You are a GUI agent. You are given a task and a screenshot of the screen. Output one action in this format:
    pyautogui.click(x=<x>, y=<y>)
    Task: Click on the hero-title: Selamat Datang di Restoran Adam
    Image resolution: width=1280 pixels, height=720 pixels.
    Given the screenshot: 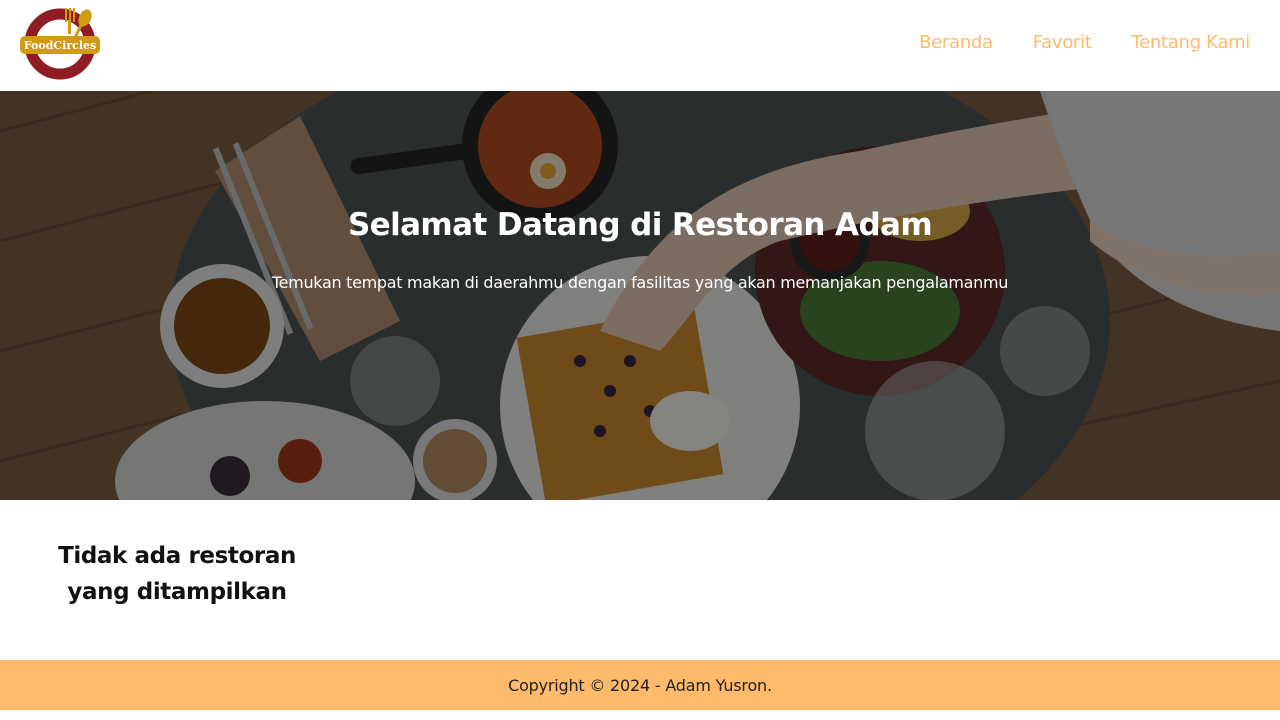 What is the action you would take?
    pyautogui.click(x=640, y=225)
    